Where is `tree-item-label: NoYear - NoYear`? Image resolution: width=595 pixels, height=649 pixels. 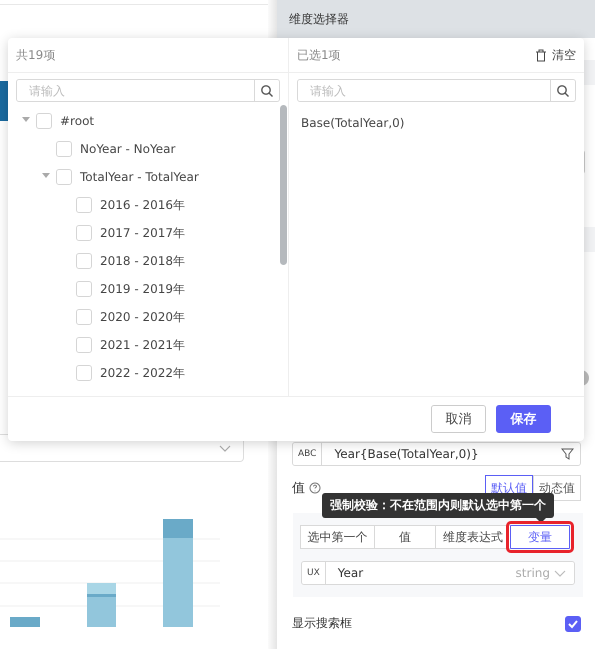
tree-item-label: NoYear - NoYear is located at coordinates (128, 149).